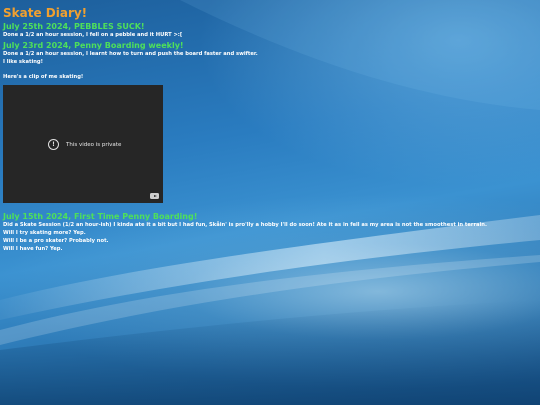 This screenshot has width=540, height=405. I want to click on video-private-message: ! This video is private, so click(85, 145).